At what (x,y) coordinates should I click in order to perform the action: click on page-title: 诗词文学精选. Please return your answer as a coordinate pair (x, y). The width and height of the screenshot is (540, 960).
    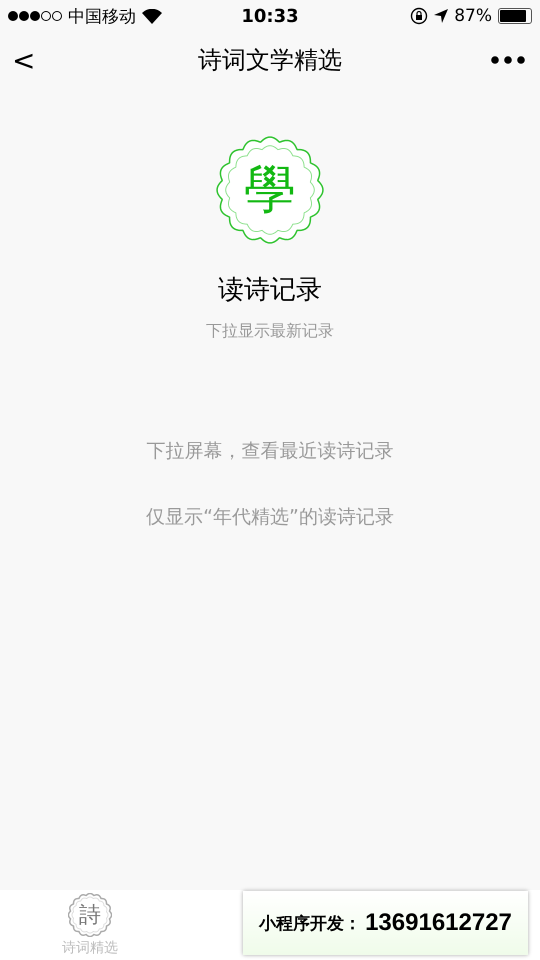
    Looking at the image, I should click on (270, 60).